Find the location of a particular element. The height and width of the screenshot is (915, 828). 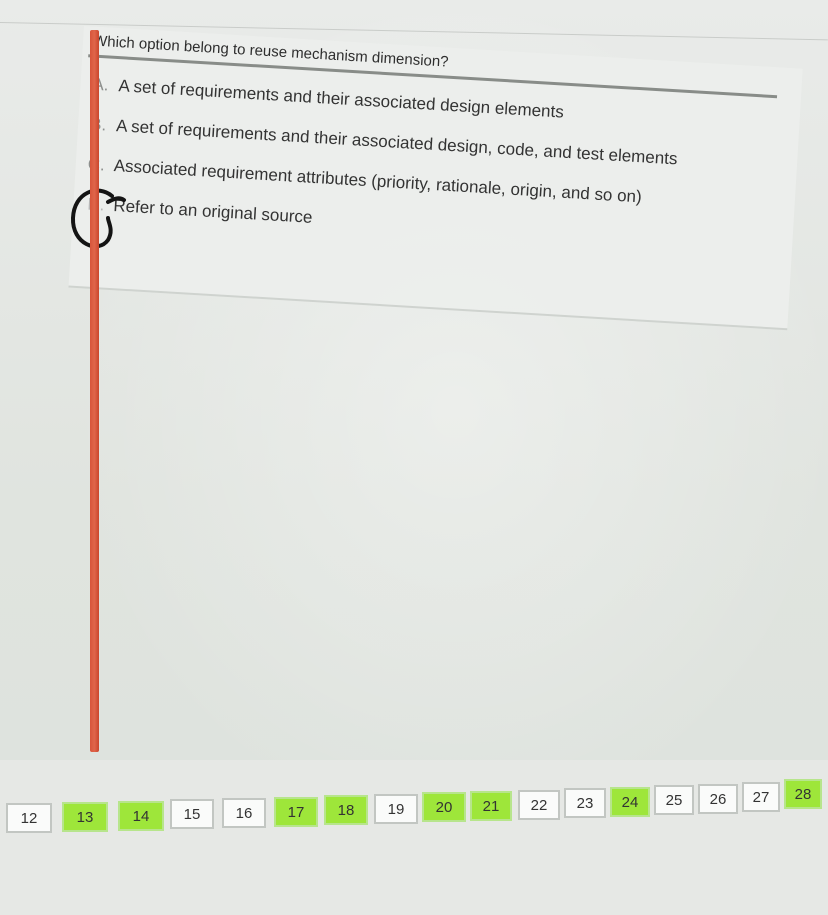

nav-question-18: 18 is located at coordinates (346, 810).